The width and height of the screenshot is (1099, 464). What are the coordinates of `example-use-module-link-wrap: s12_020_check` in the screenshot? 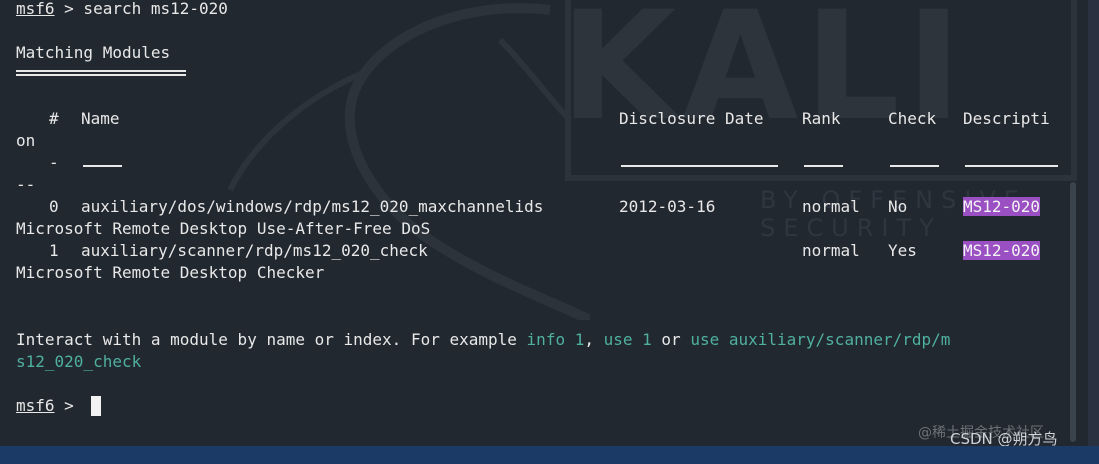 It's located at (78, 362).